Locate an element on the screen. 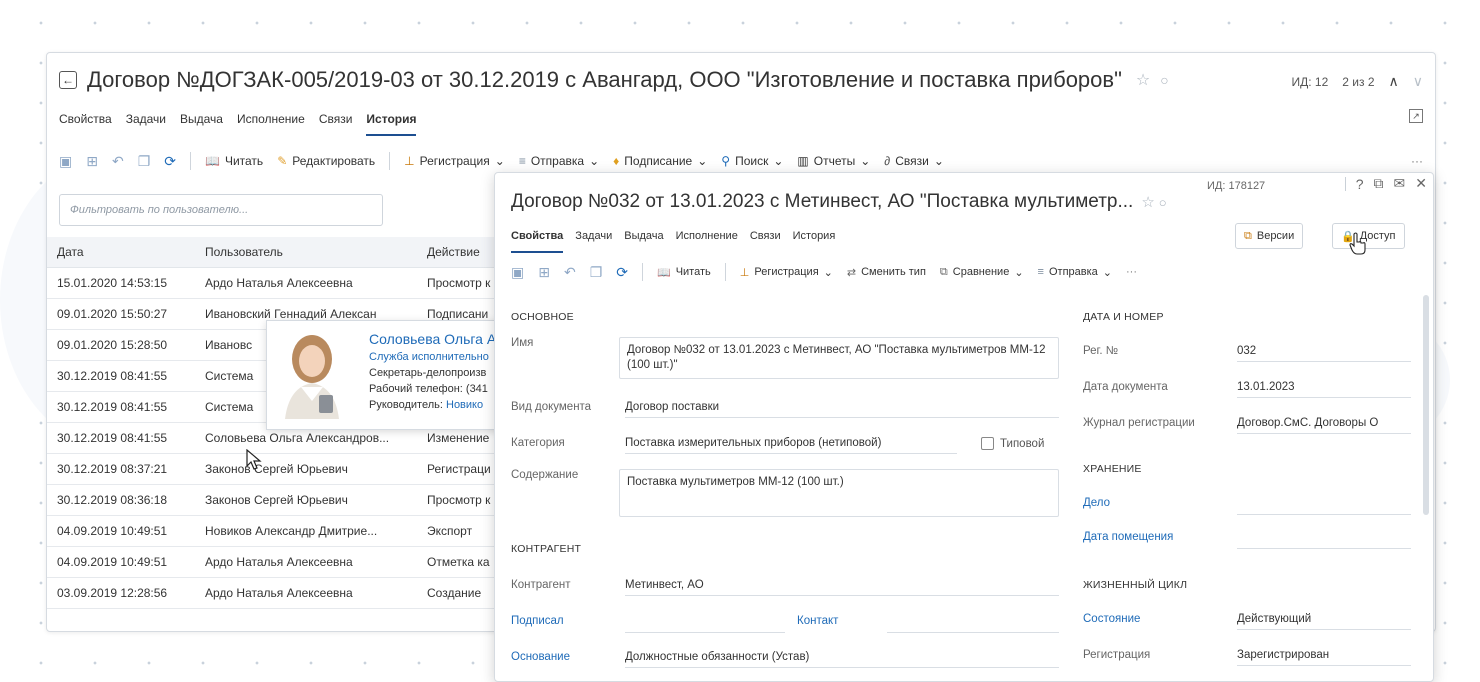 The image size is (1480, 682). placement-date-link: Дата помещения is located at coordinates (1128, 537).